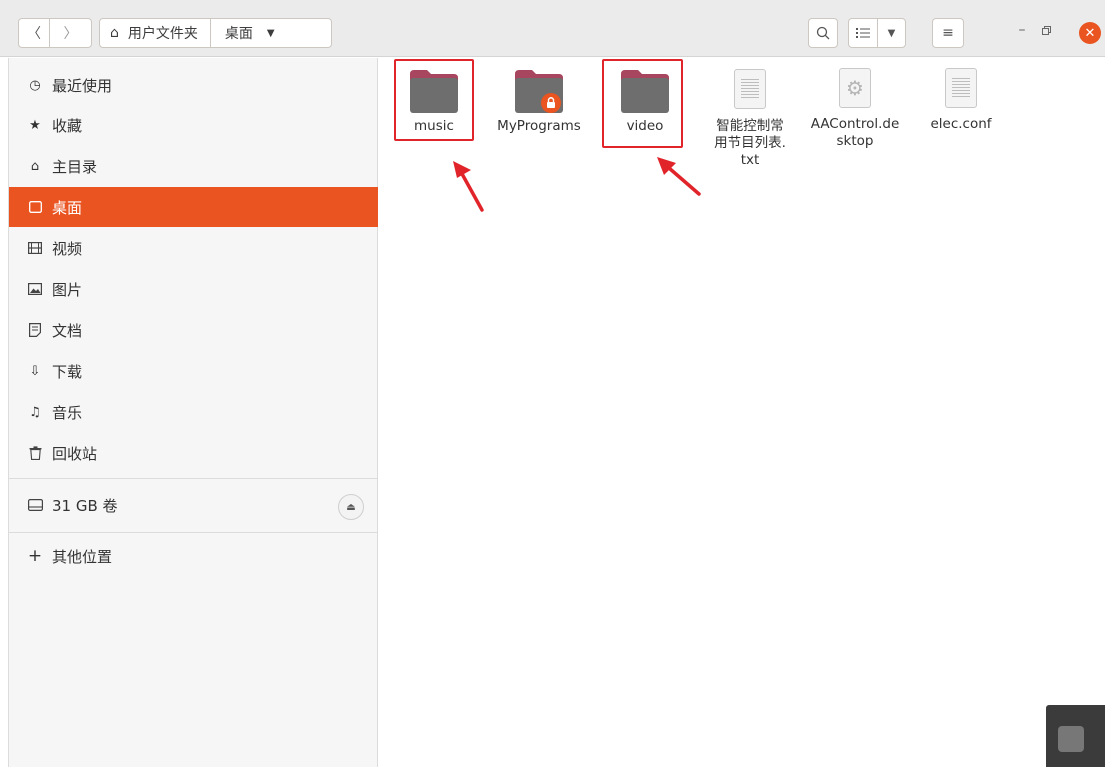 This screenshot has width=1105, height=767. What do you see at coordinates (193, 330) in the screenshot?
I see `sidebar-item-documents: 文档` at bounding box center [193, 330].